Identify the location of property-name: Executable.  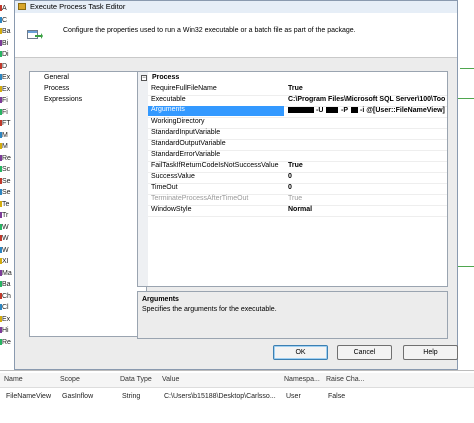
(168, 99).